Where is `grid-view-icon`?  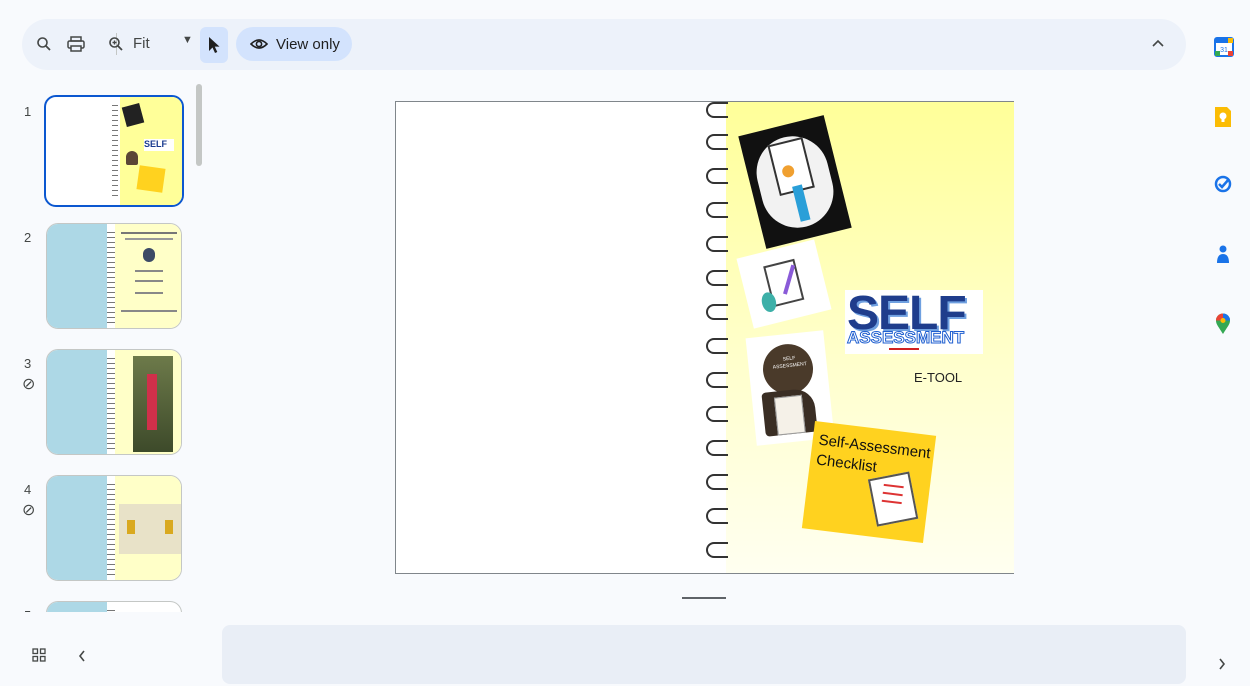 grid-view-icon is located at coordinates (39, 657).